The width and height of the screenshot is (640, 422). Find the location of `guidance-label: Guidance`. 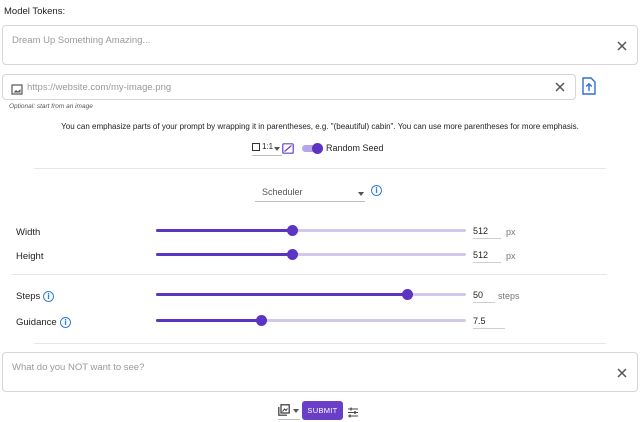

guidance-label: Guidance is located at coordinates (36, 322).